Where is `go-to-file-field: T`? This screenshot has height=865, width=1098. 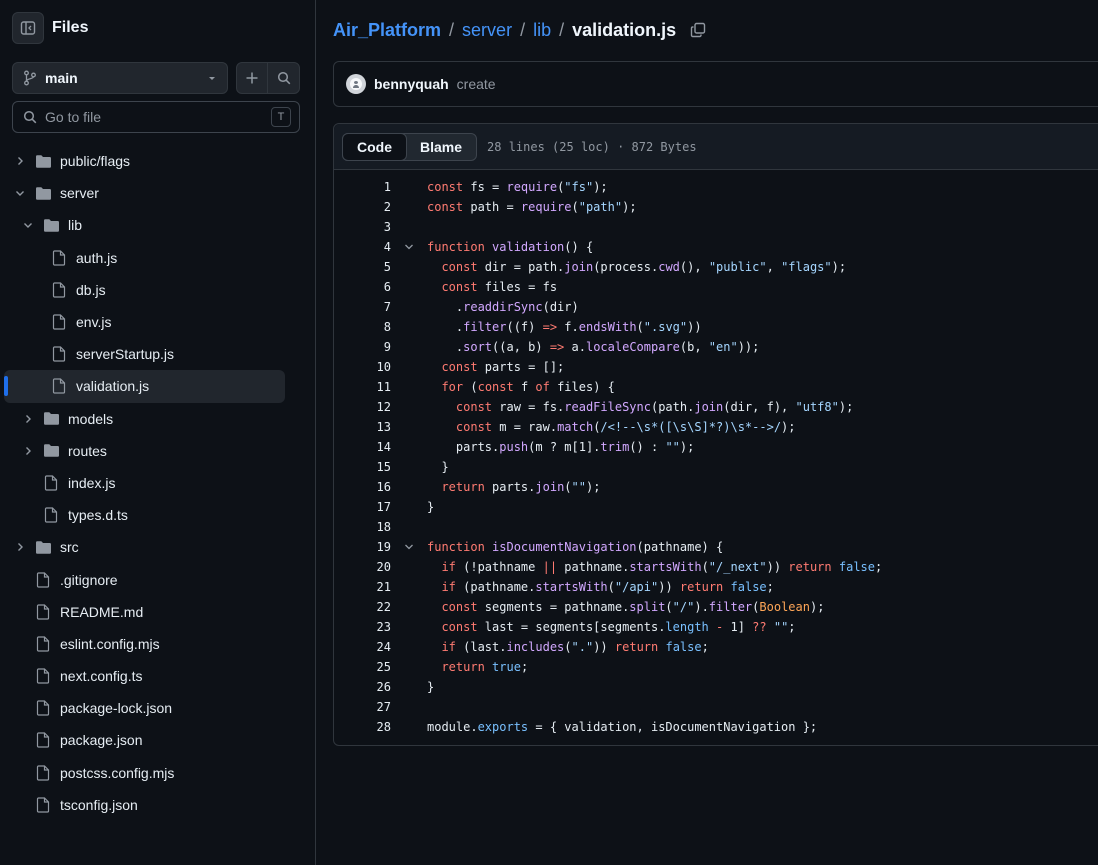 go-to-file-field: T is located at coordinates (156, 117).